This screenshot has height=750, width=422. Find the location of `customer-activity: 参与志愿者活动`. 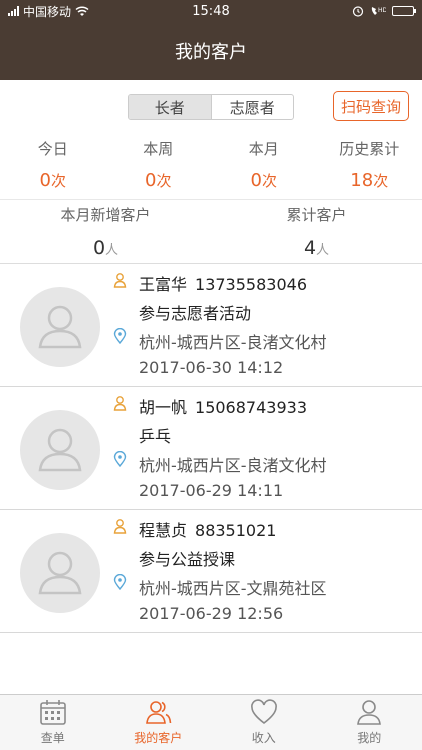

customer-activity: 参与志愿者活动 is located at coordinates (195, 313).